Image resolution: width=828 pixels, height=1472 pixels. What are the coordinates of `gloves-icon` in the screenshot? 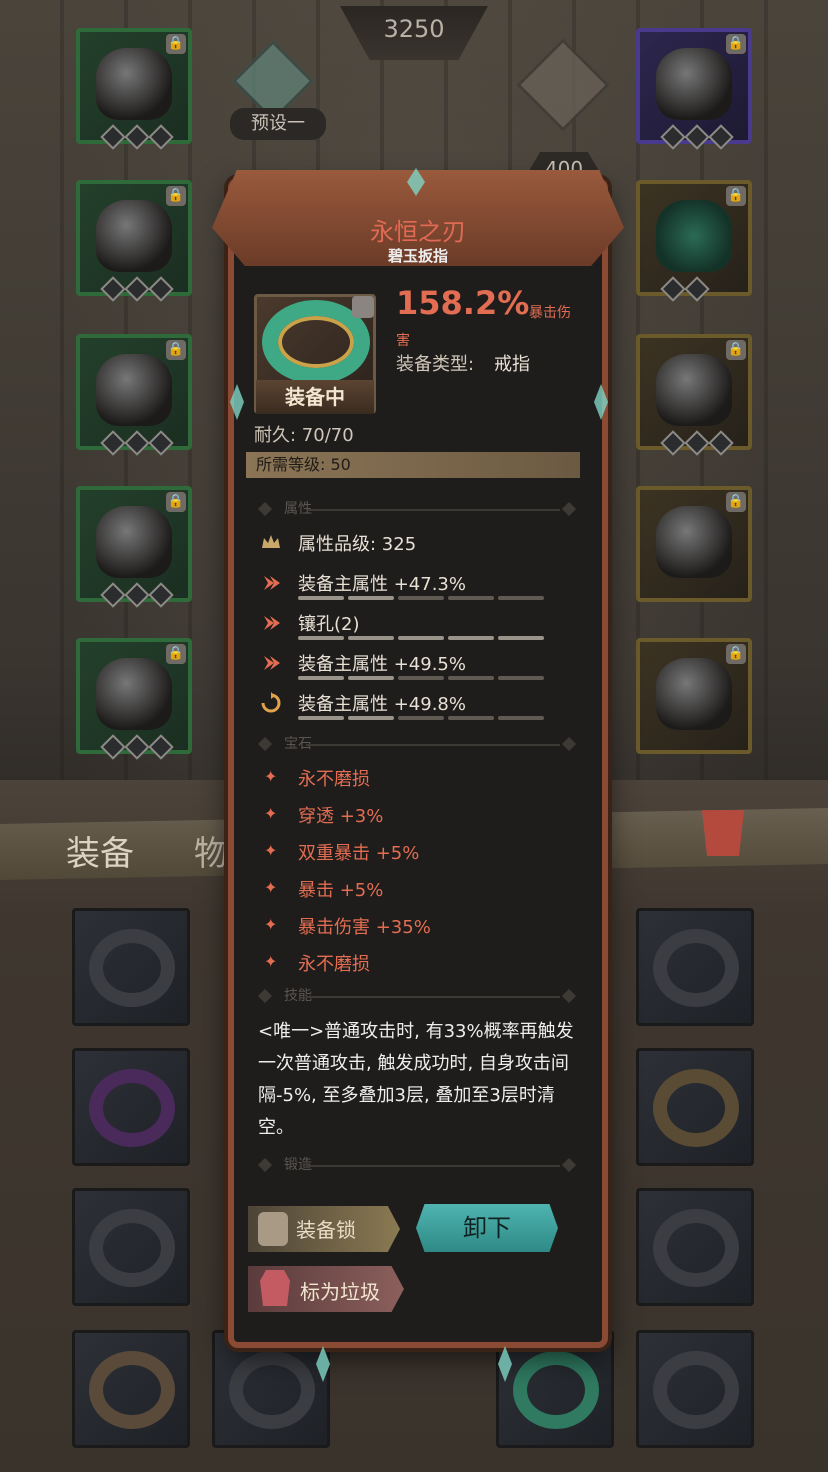 It's located at (134, 390).